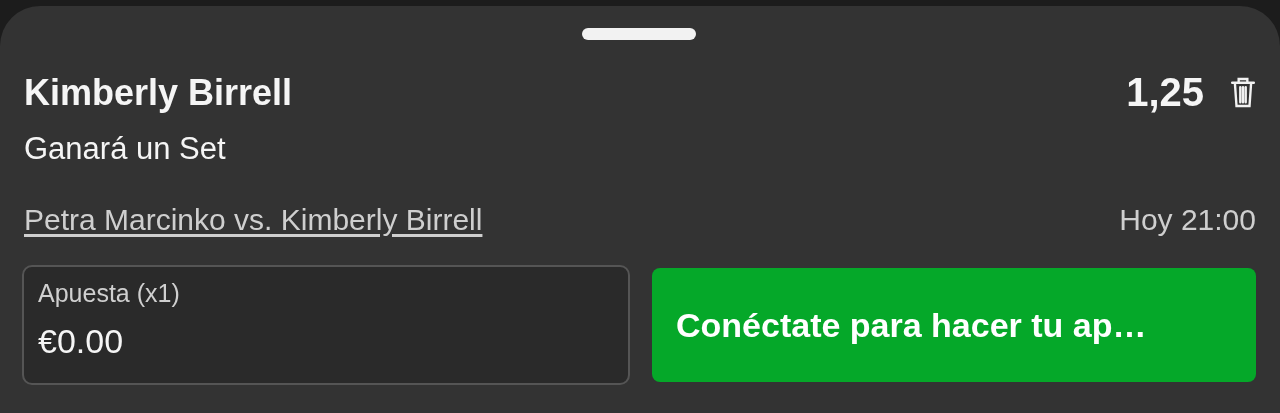 This screenshot has width=1280, height=413. I want to click on event-time: Hoy 21:00, so click(1187, 220).